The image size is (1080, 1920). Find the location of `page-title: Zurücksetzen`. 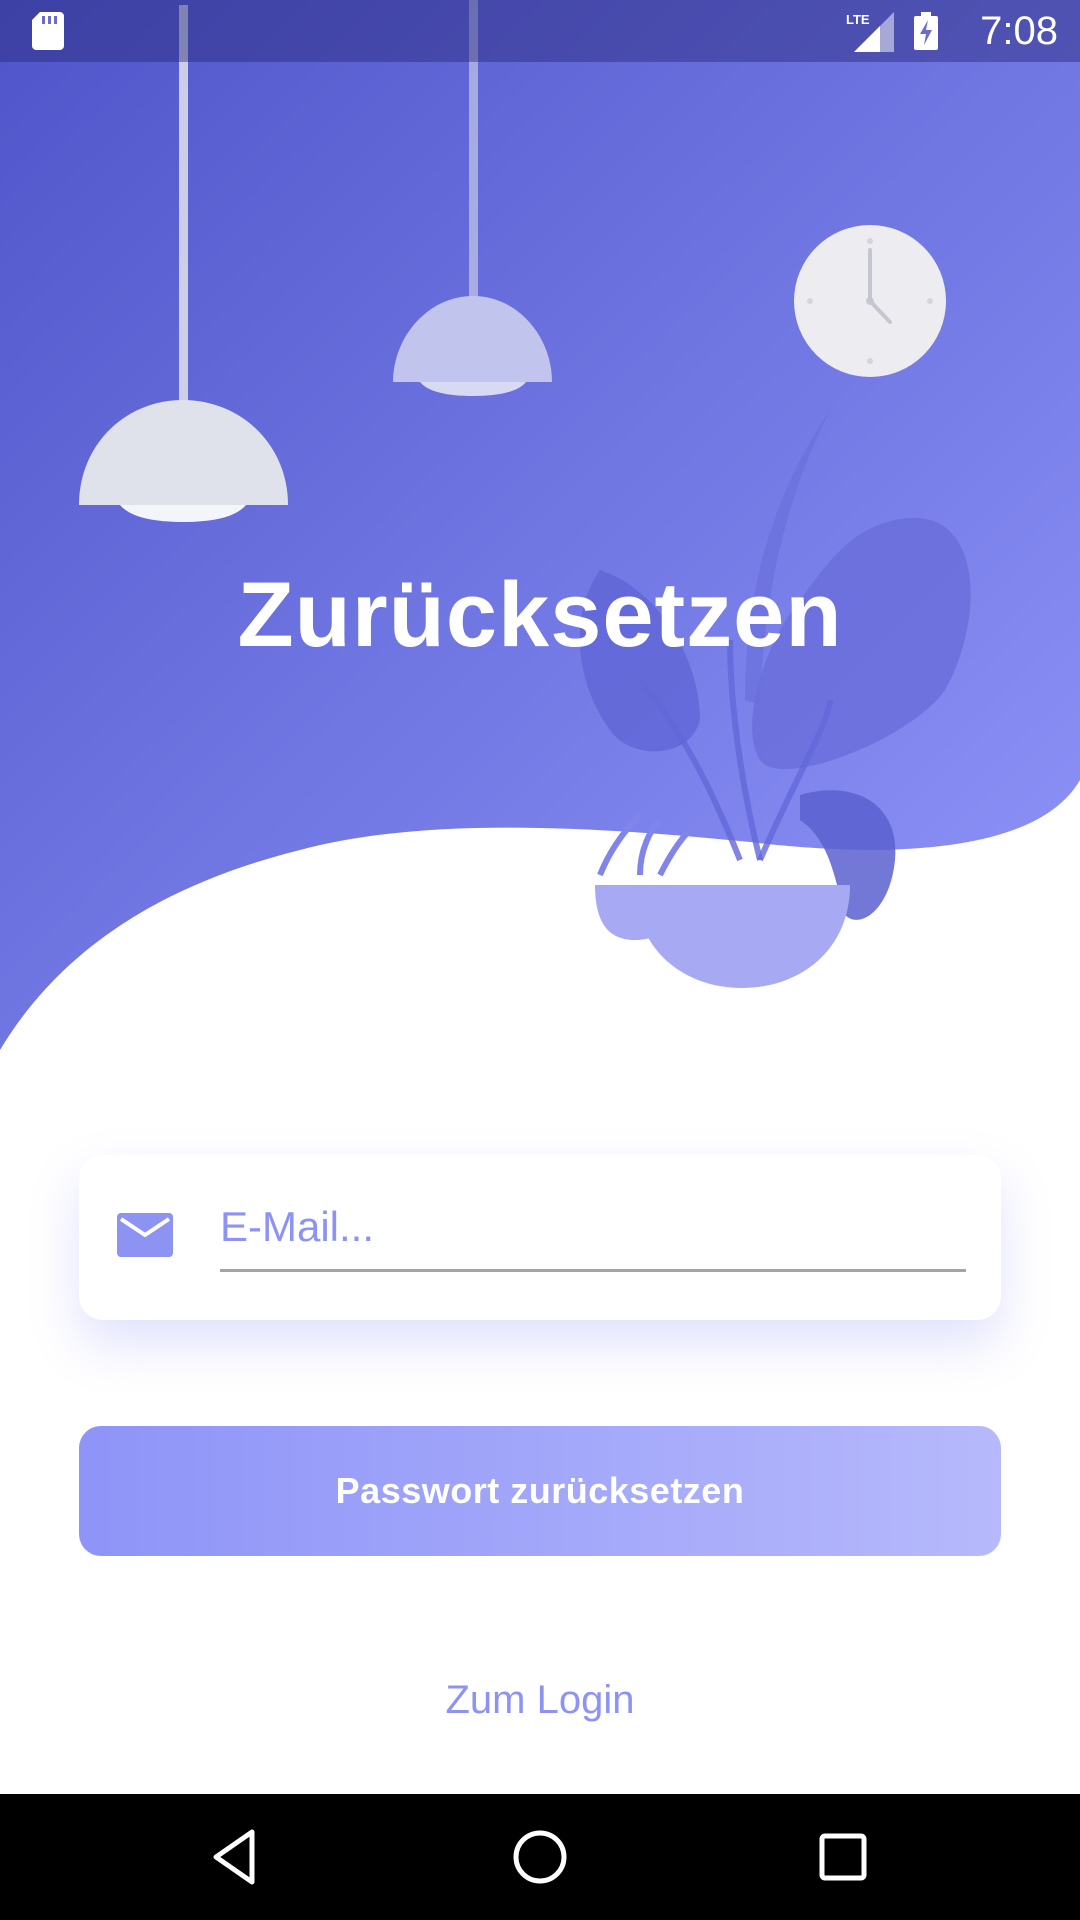

page-title: Zurücksetzen is located at coordinates (540, 615).